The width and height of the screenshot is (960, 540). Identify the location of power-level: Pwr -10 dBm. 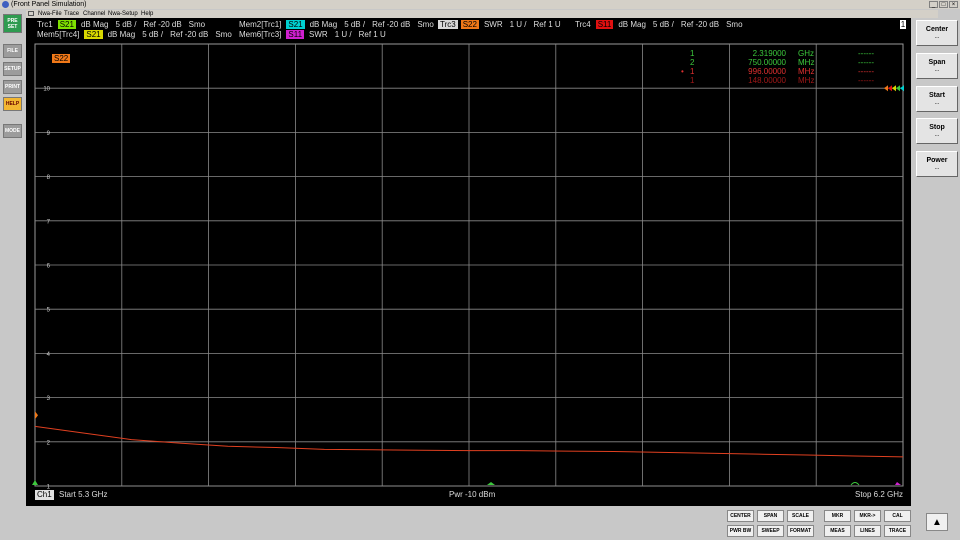
(472, 494).